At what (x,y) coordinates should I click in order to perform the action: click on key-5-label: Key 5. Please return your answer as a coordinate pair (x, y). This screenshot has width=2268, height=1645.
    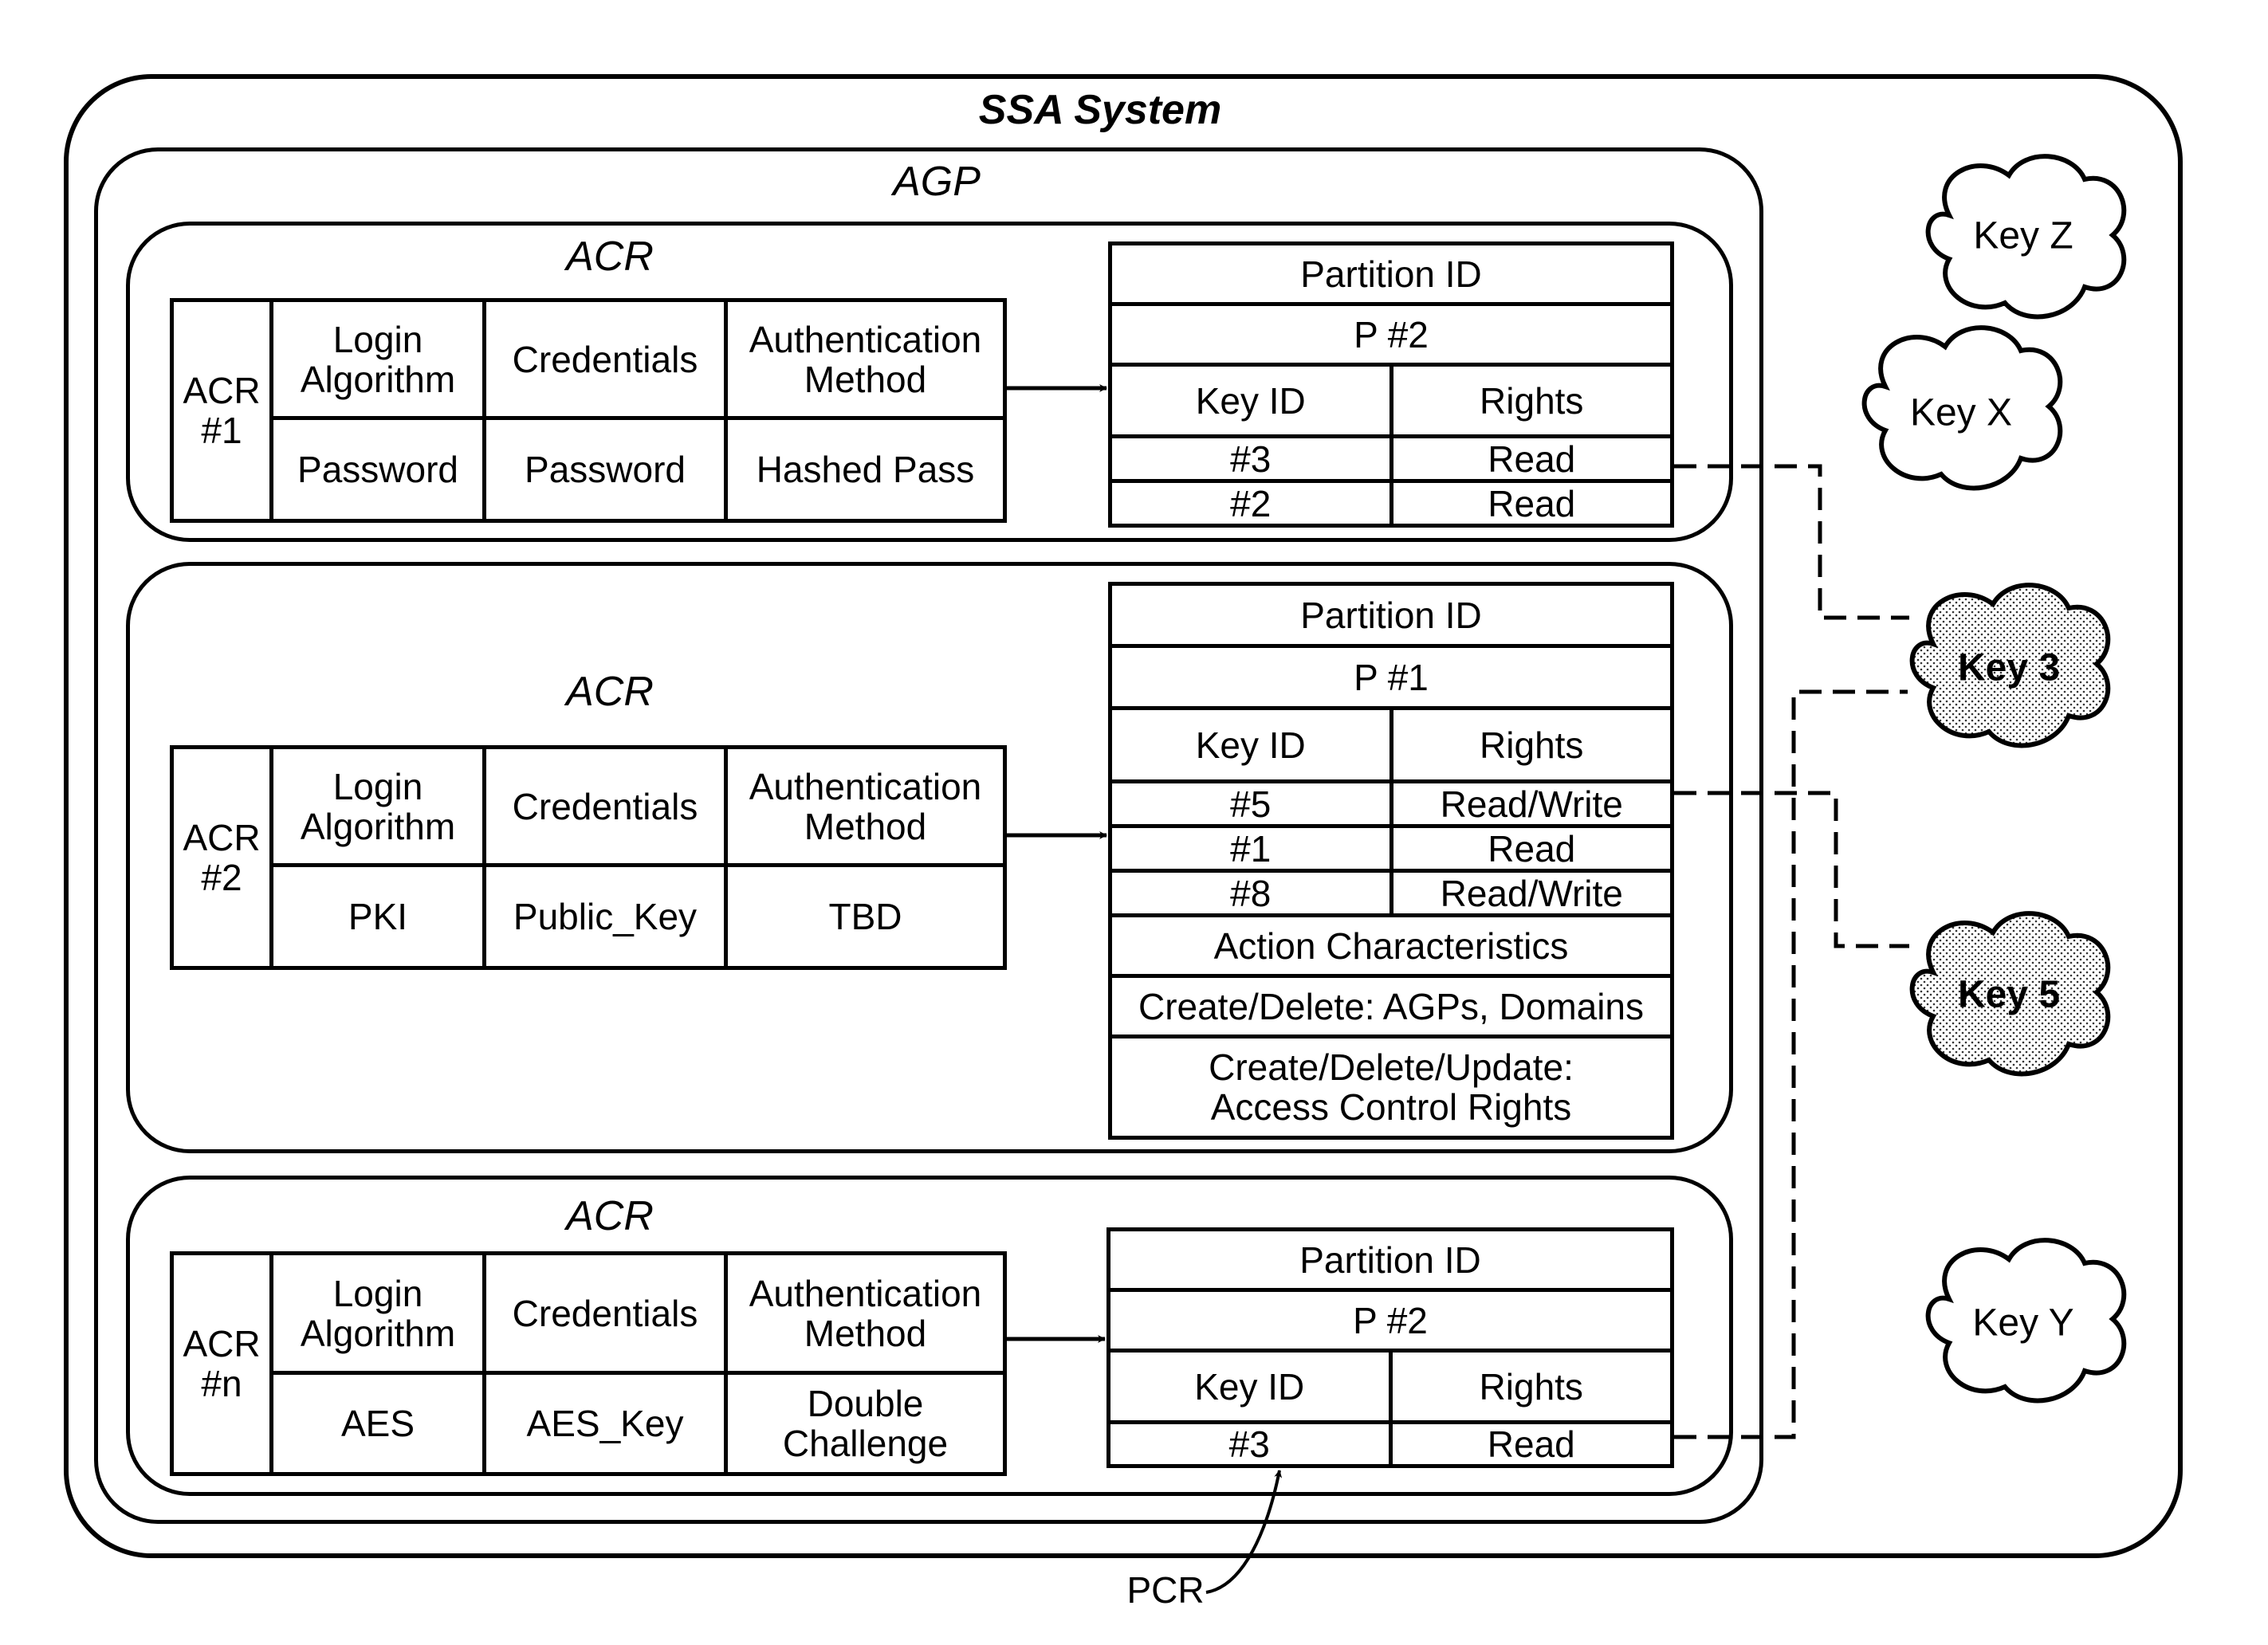
    Looking at the image, I should click on (2009, 994).